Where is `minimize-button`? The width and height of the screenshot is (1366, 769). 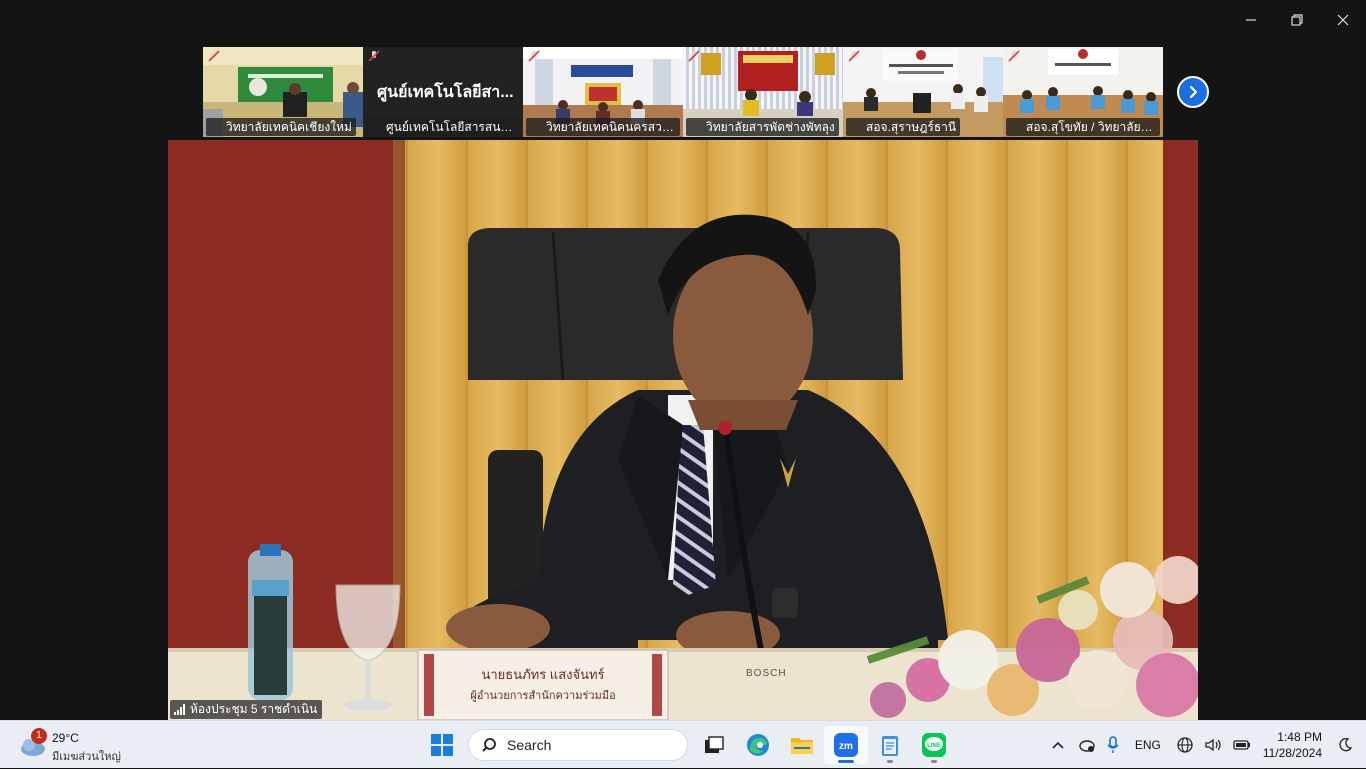 minimize-button is located at coordinates (1251, 20).